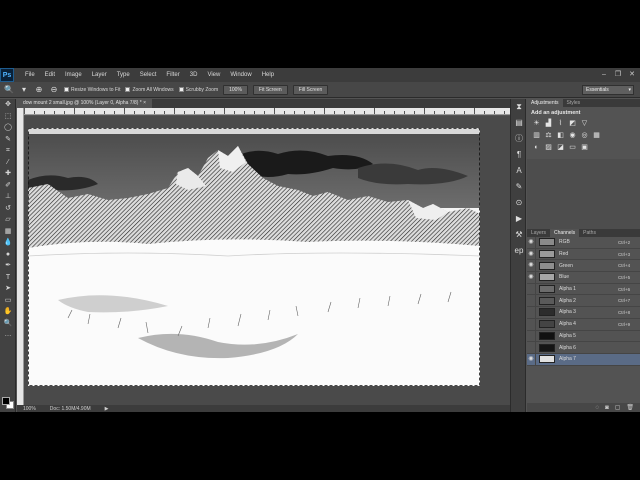  I want to click on move-tool-icon: ✥, so click(8, 105).